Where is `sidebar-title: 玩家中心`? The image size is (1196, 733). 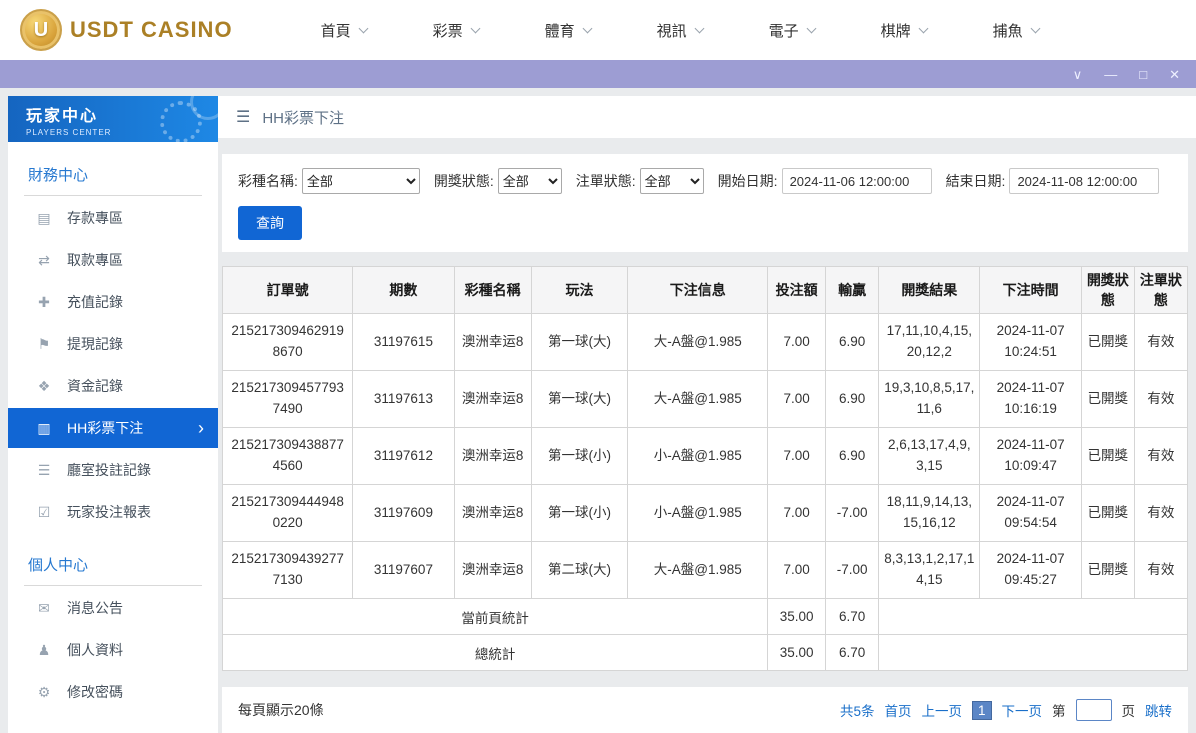 sidebar-title: 玩家中心 is located at coordinates (62, 116).